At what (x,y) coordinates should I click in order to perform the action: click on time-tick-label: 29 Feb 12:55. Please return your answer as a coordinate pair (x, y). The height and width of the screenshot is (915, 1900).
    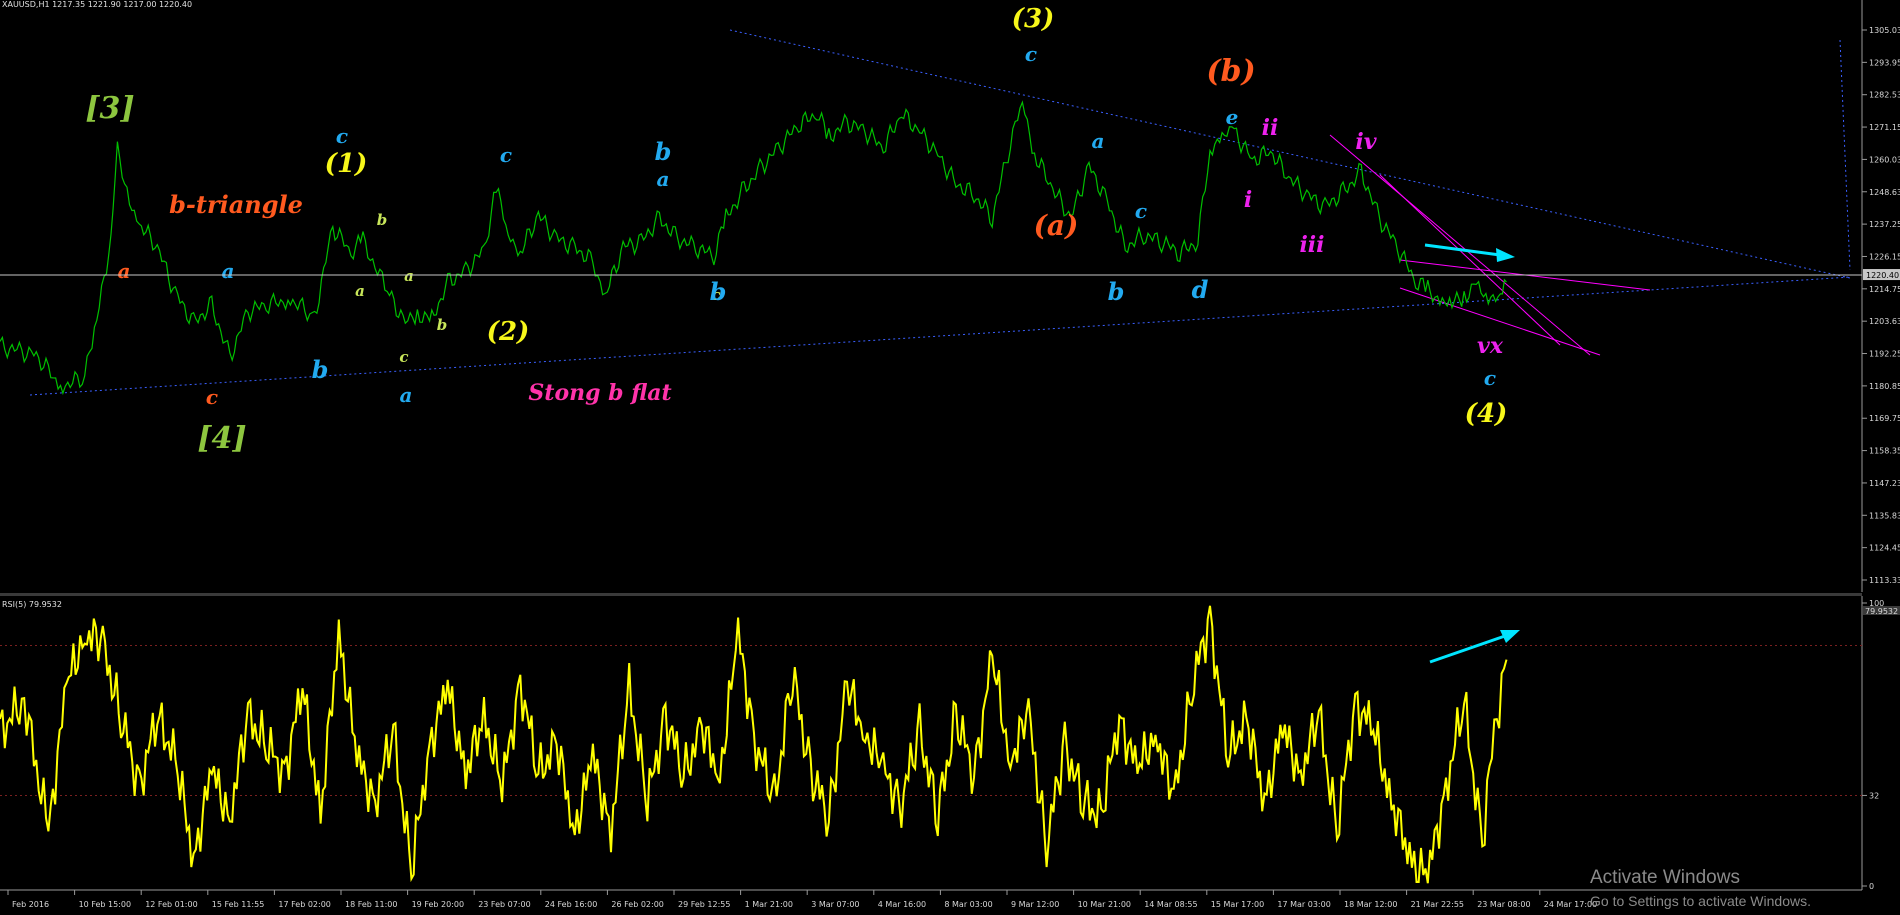
    Looking at the image, I should click on (704, 904).